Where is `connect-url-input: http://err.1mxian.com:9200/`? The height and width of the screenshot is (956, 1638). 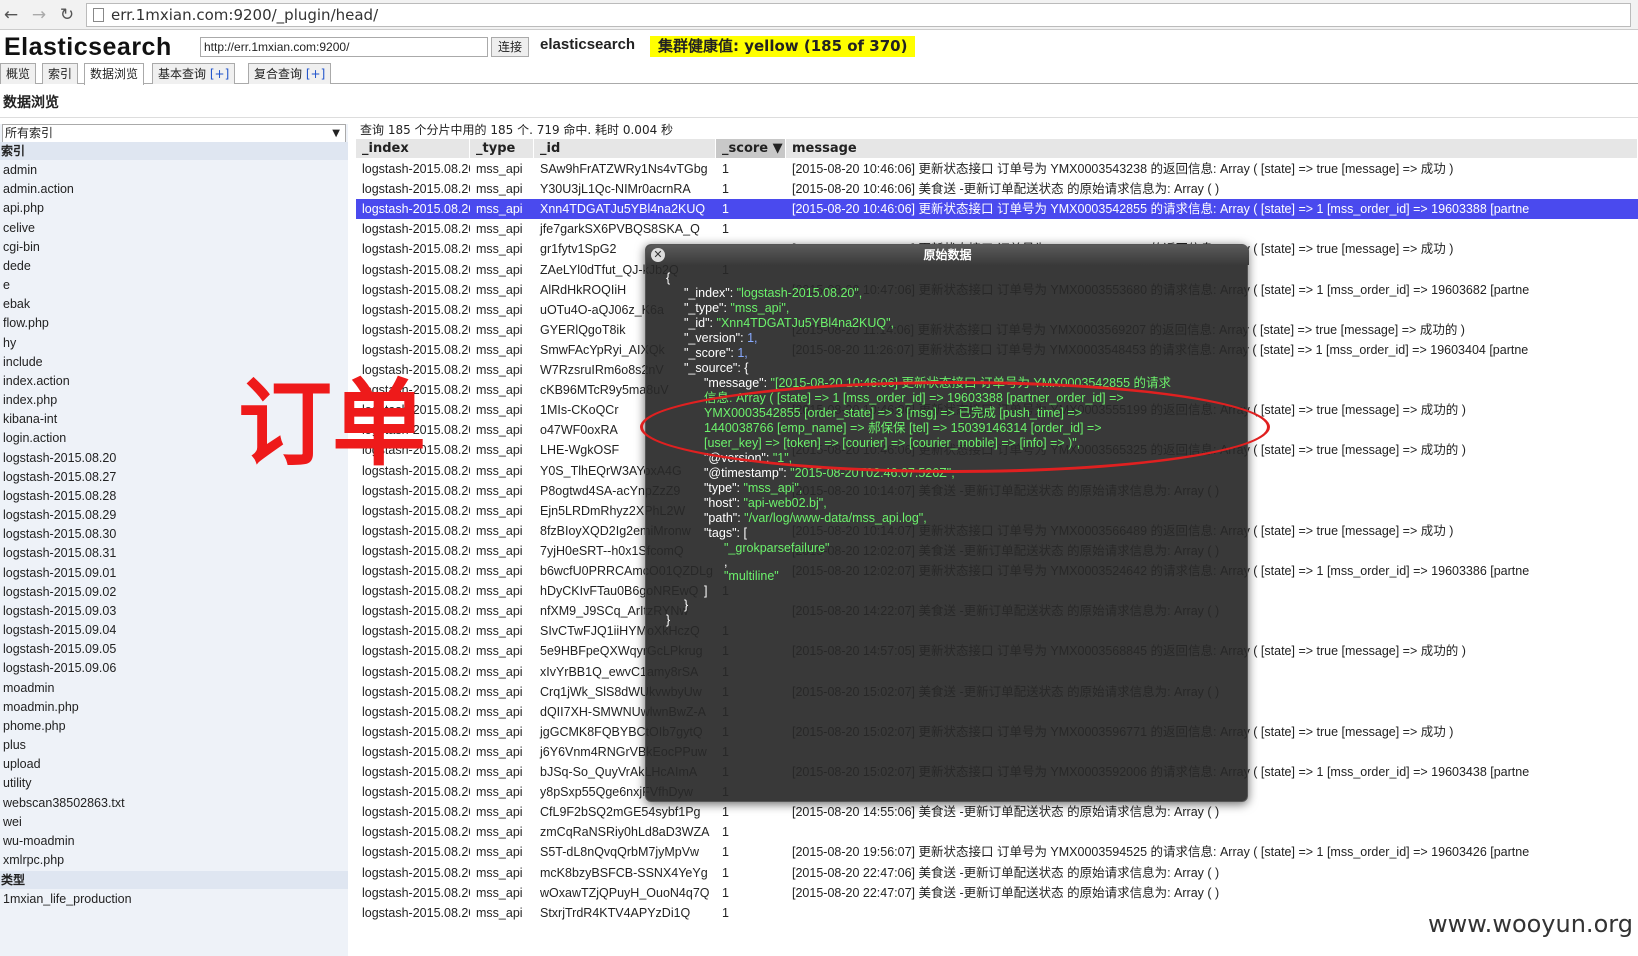
connect-url-input: http://err.1mxian.com:9200/ is located at coordinates (344, 47).